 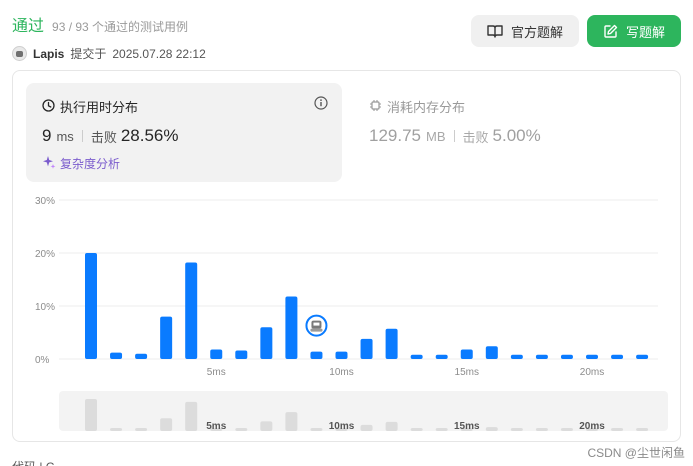 What do you see at coordinates (467, 372) in the screenshot?
I see `x-tick-label: 15ms` at bounding box center [467, 372].